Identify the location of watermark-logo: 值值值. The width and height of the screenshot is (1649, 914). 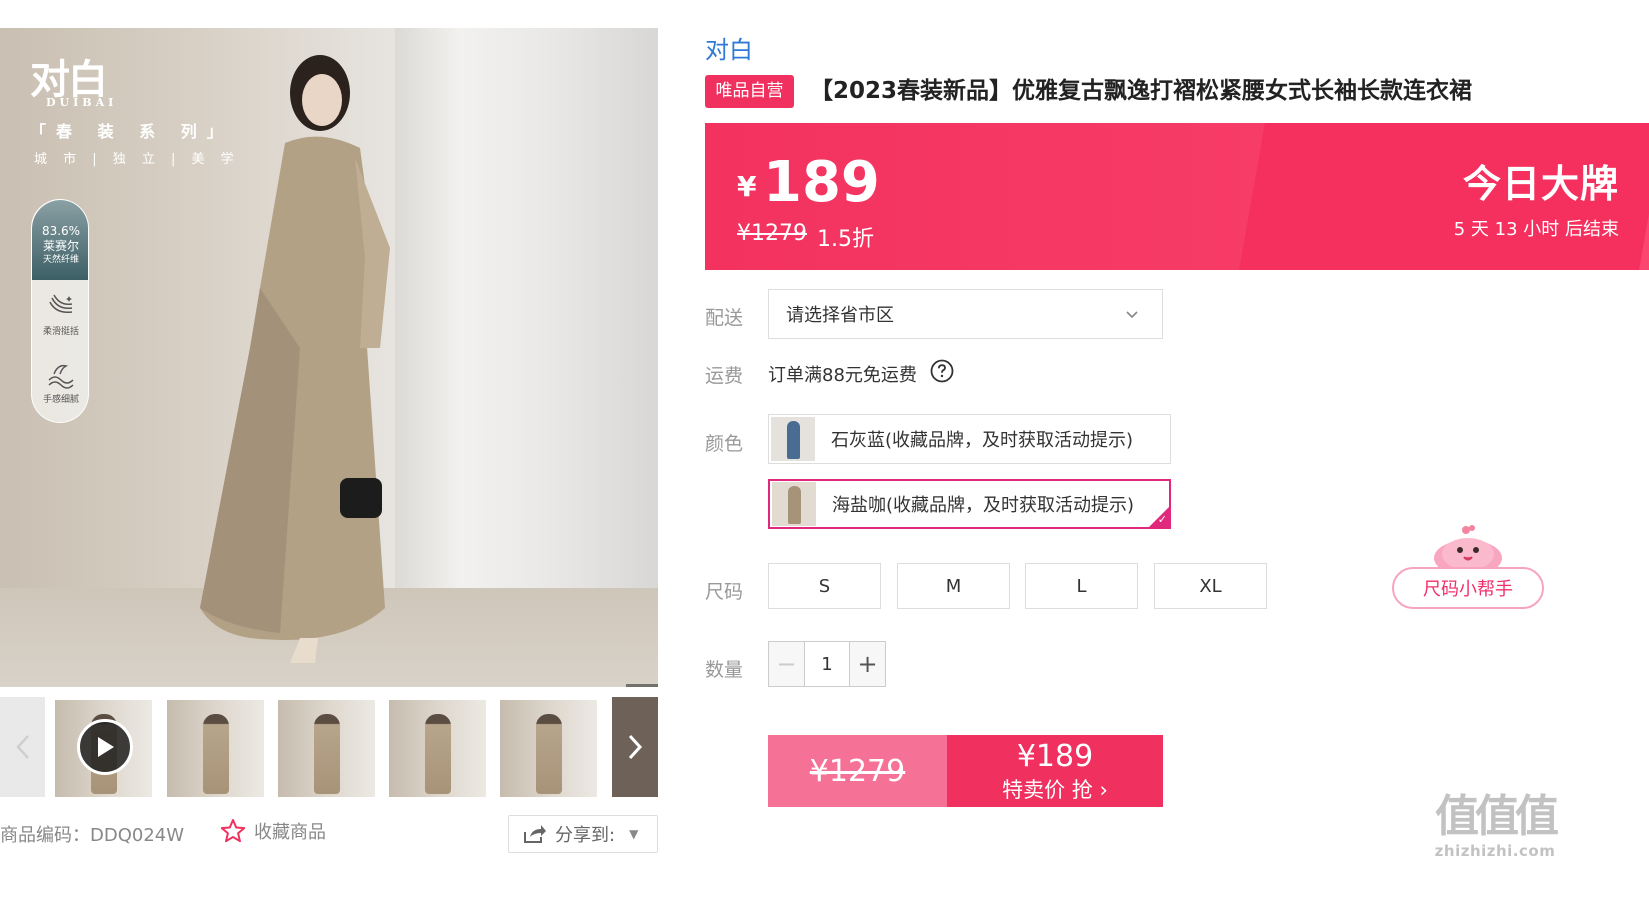
(1497, 816).